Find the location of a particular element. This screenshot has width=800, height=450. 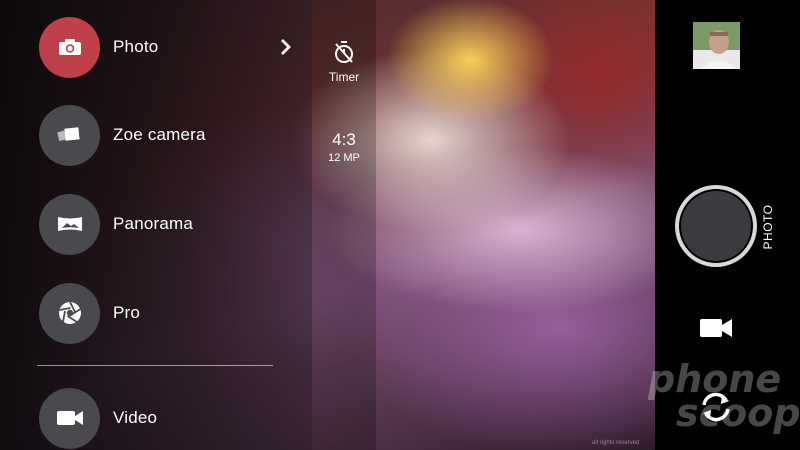

mode-divider is located at coordinates (155, 365).